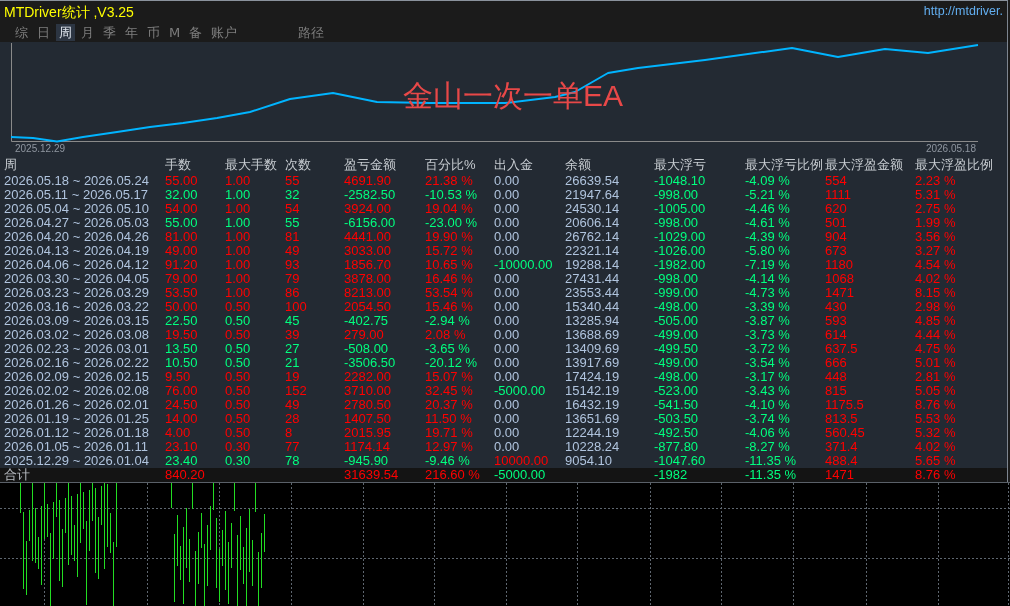  Describe the element at coordinates (224, 32) in the screenshot. I see `tab: 账户` at that location.